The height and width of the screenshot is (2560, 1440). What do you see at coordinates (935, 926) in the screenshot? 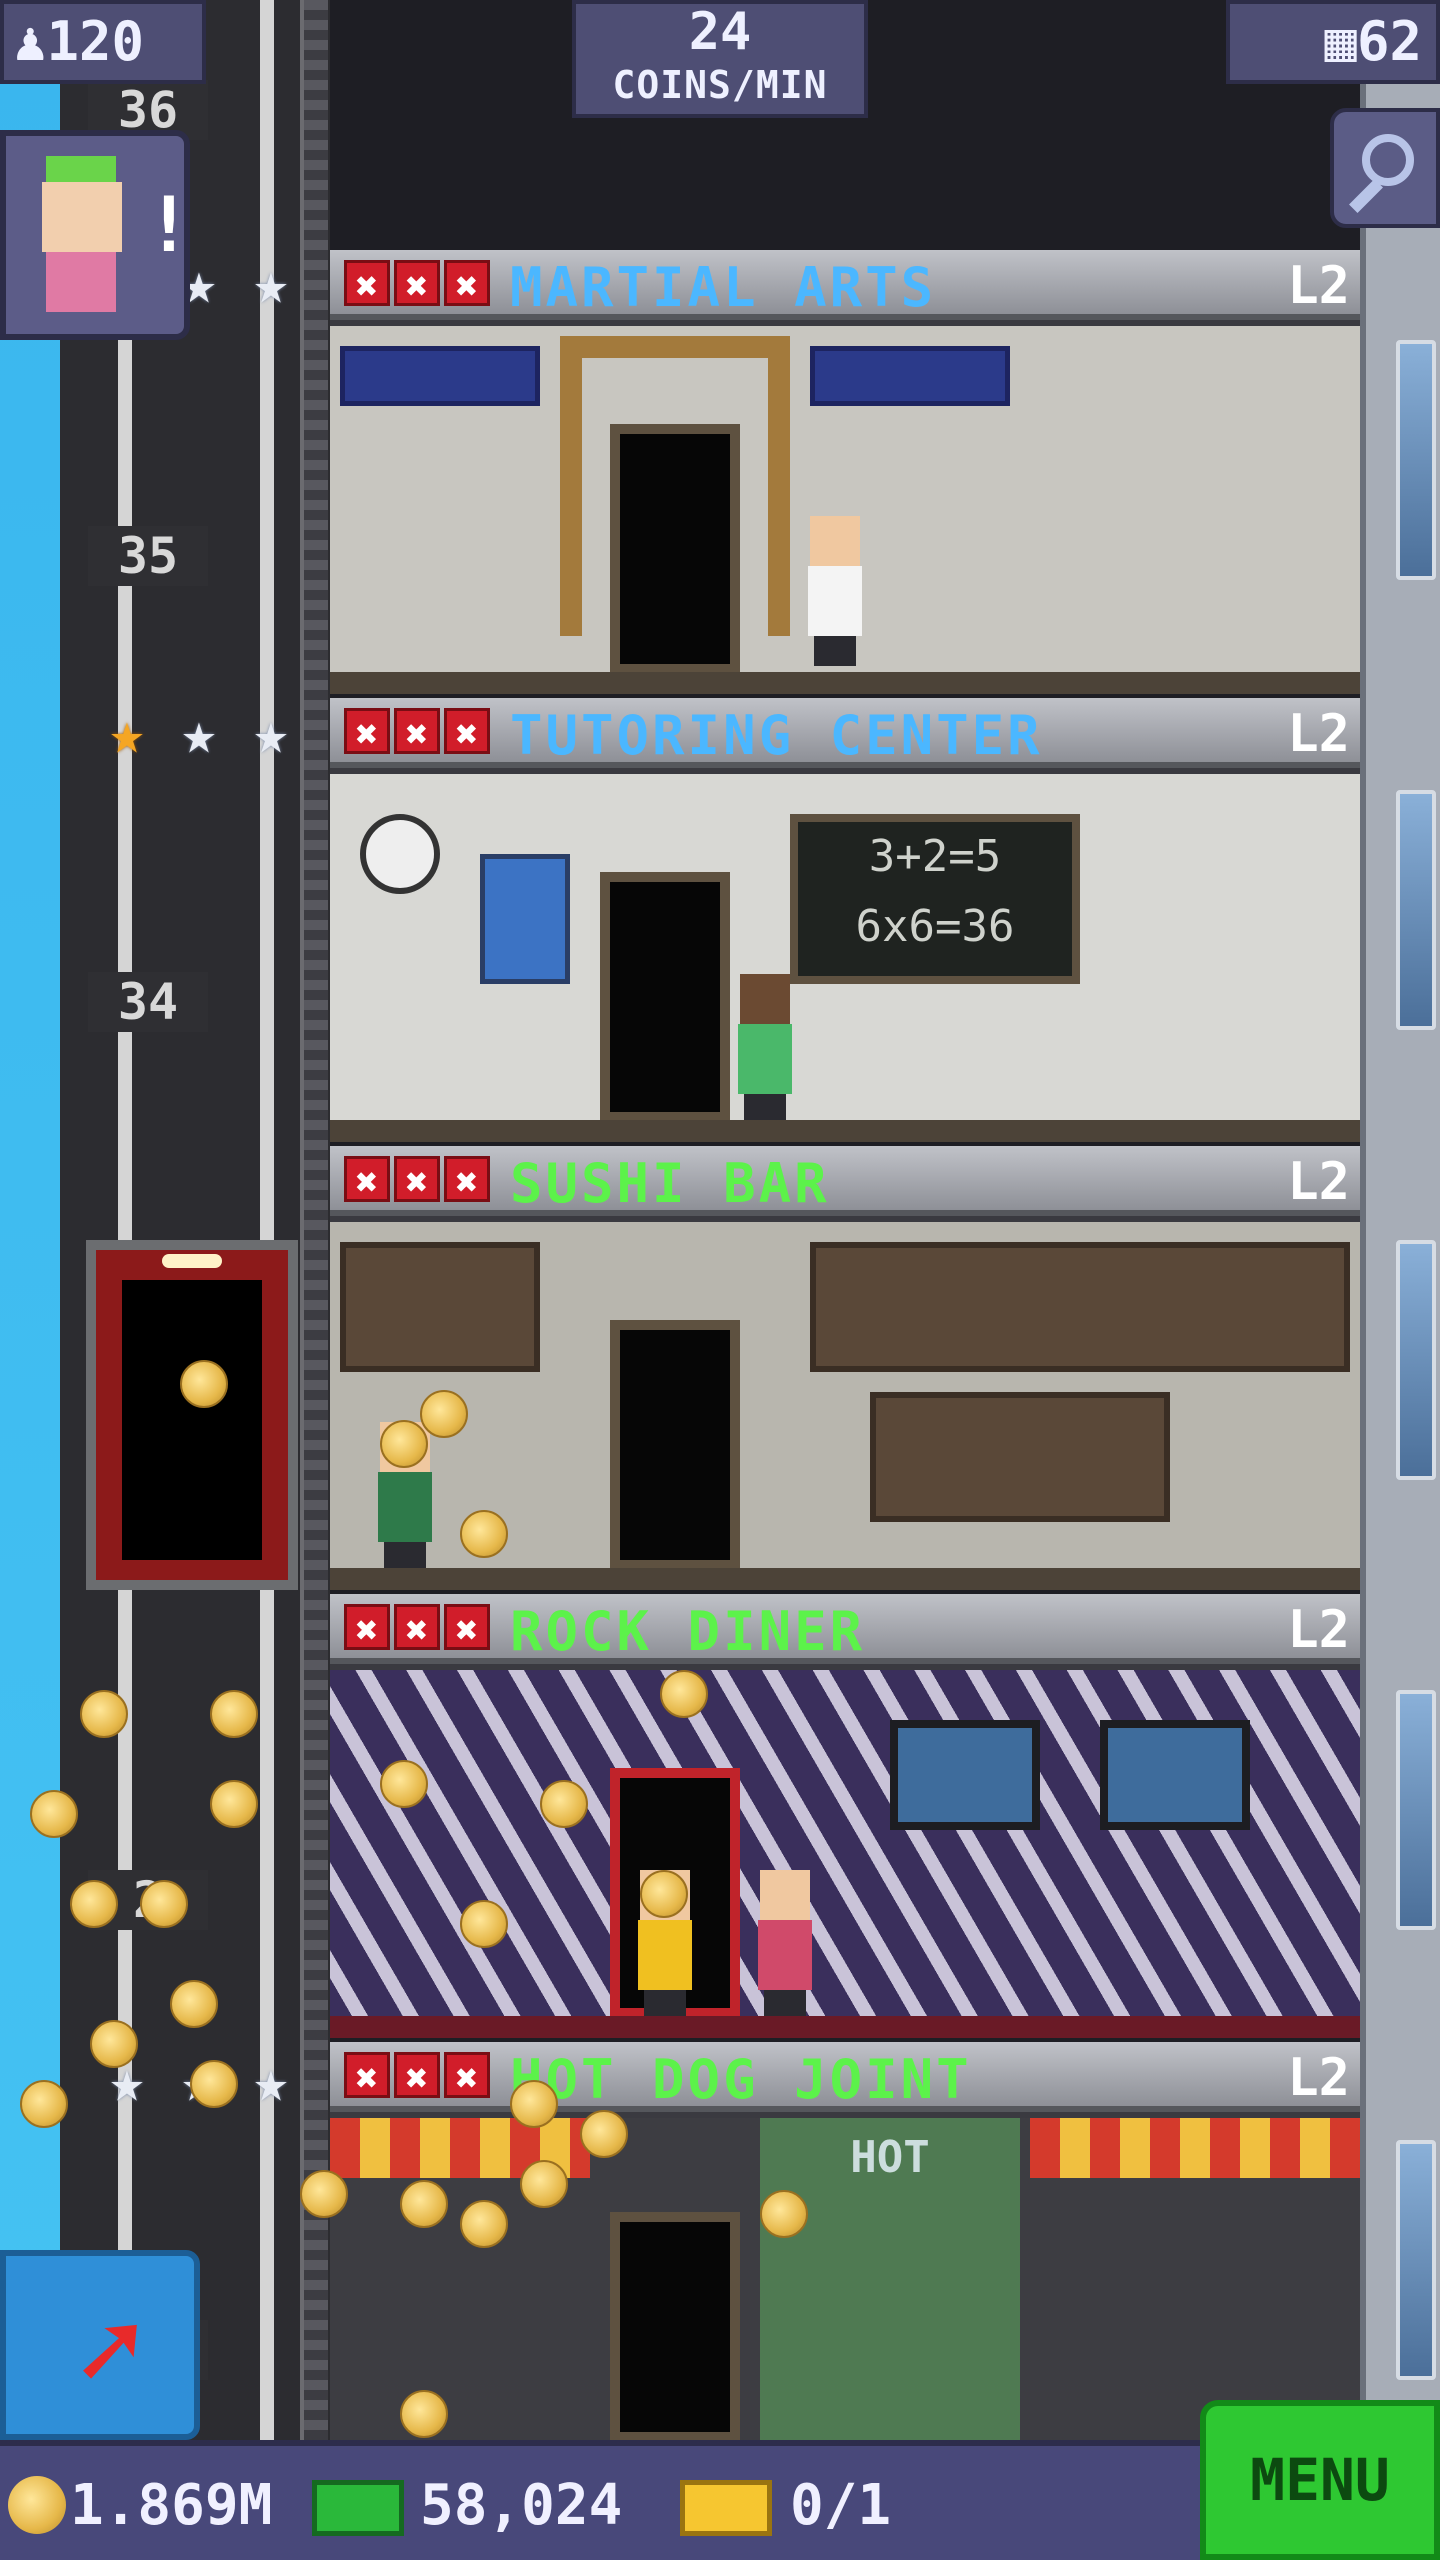
I see `blackboard-line: 6x6=36` at bounding box center [935, 926].